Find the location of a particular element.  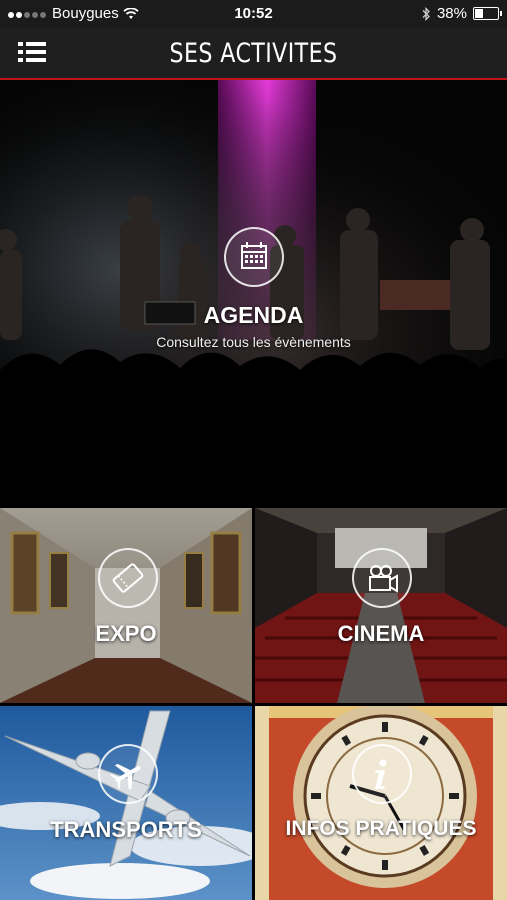

info-icon is located at coordinates (382, 774).